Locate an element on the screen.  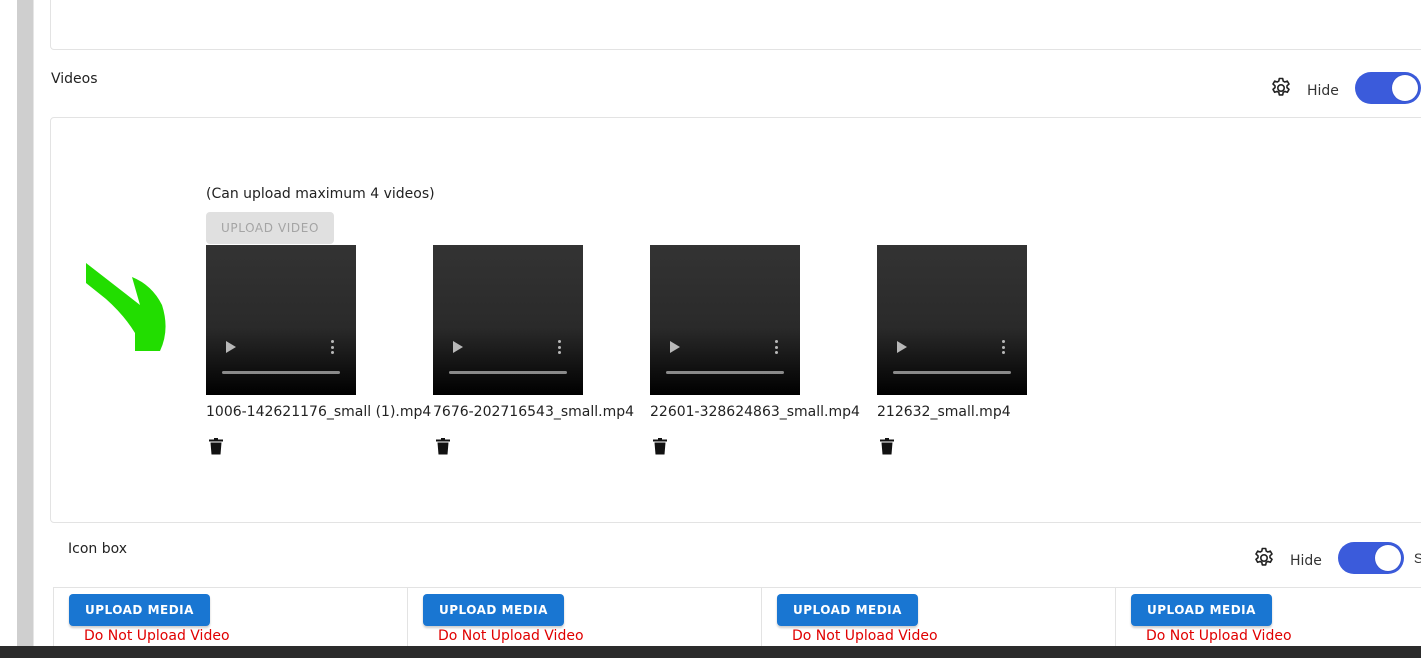
video-item: 22601-328624863_small.mp4 is located at coordinates (755, 350).